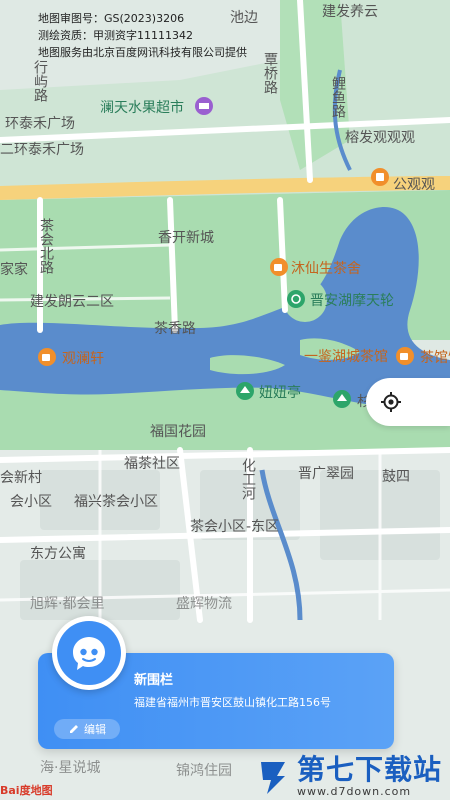 This screenshot has height=800, width=450. What do you see at coordinates (178, 432) in the screenshot?
I see `map-label: 福国花园` at bounding box center [178, 432].